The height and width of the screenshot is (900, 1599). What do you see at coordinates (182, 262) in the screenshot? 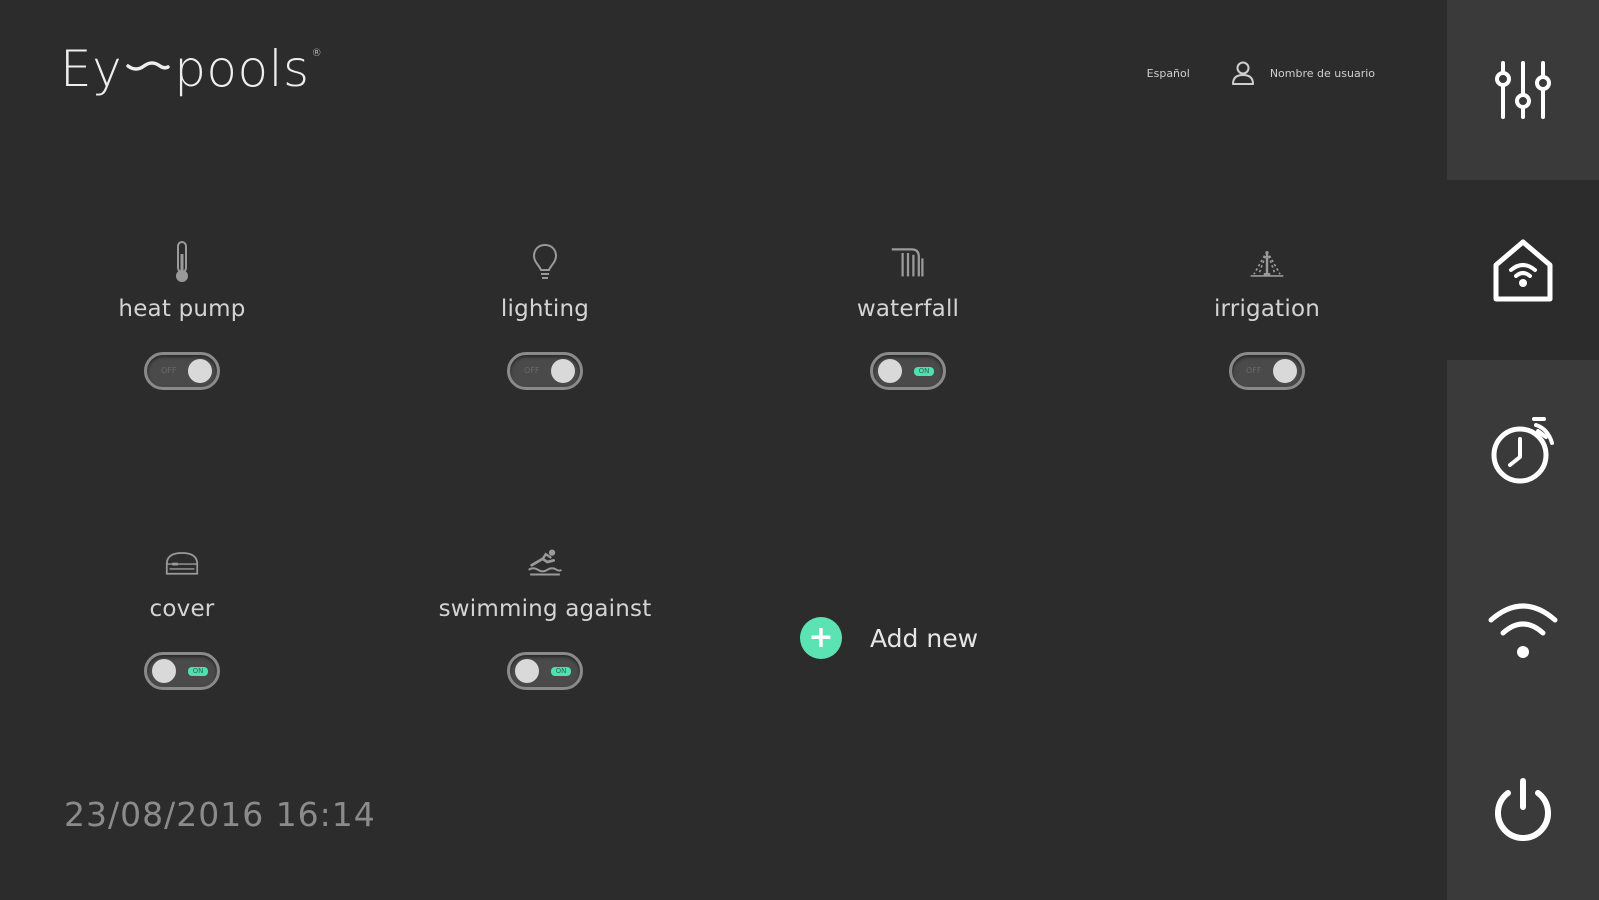
I see `thermometer-icon` at bounding box center [182, 262].